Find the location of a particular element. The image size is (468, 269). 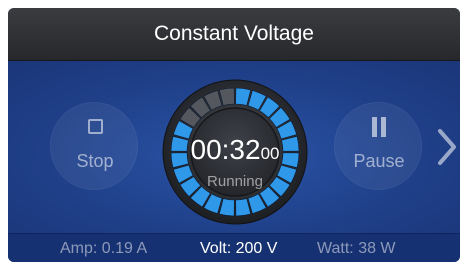

pause-label: Pause is located at coordinates (379, 161).